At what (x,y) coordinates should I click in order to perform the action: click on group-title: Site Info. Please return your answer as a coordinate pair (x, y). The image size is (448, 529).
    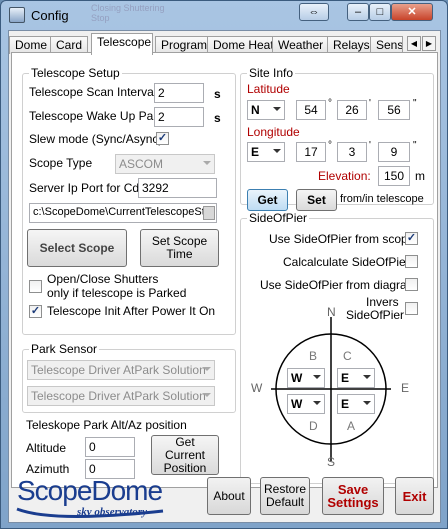
    Looking at the image, I should click on (271, 73).